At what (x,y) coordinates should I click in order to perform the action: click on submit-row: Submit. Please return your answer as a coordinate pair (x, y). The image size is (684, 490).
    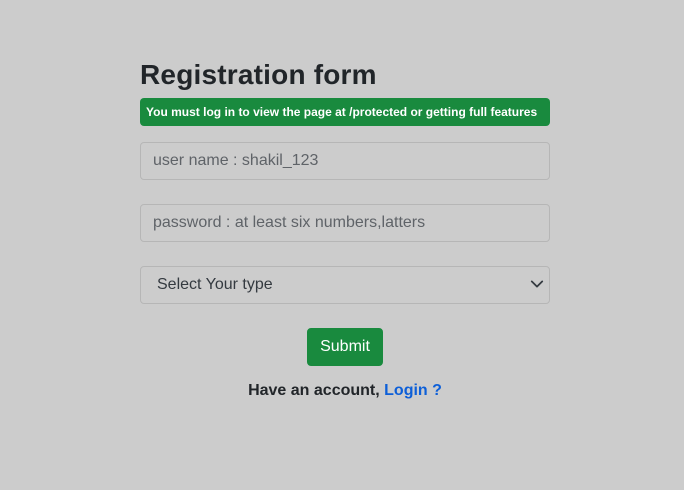
    Looking at the image, I should click on (345, 347).